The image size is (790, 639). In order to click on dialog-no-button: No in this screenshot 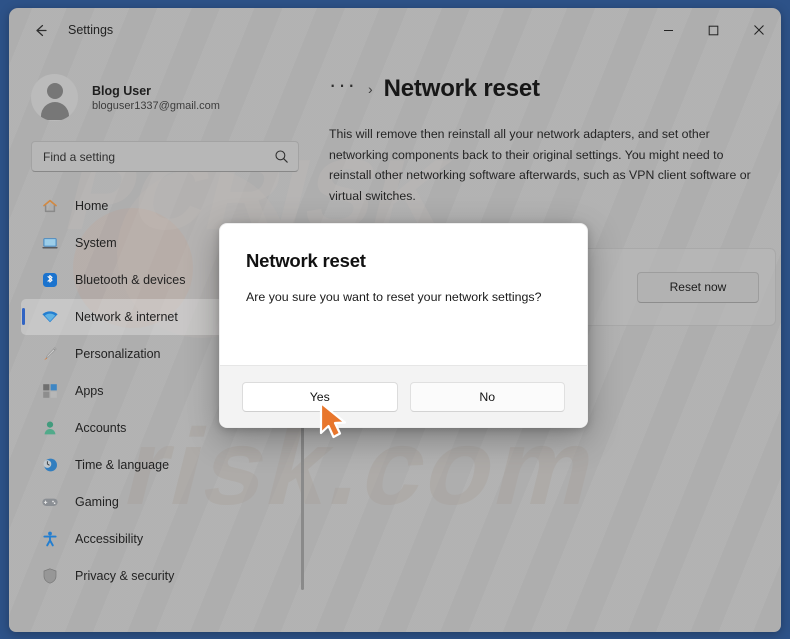, I will do `click(487, 396)`.